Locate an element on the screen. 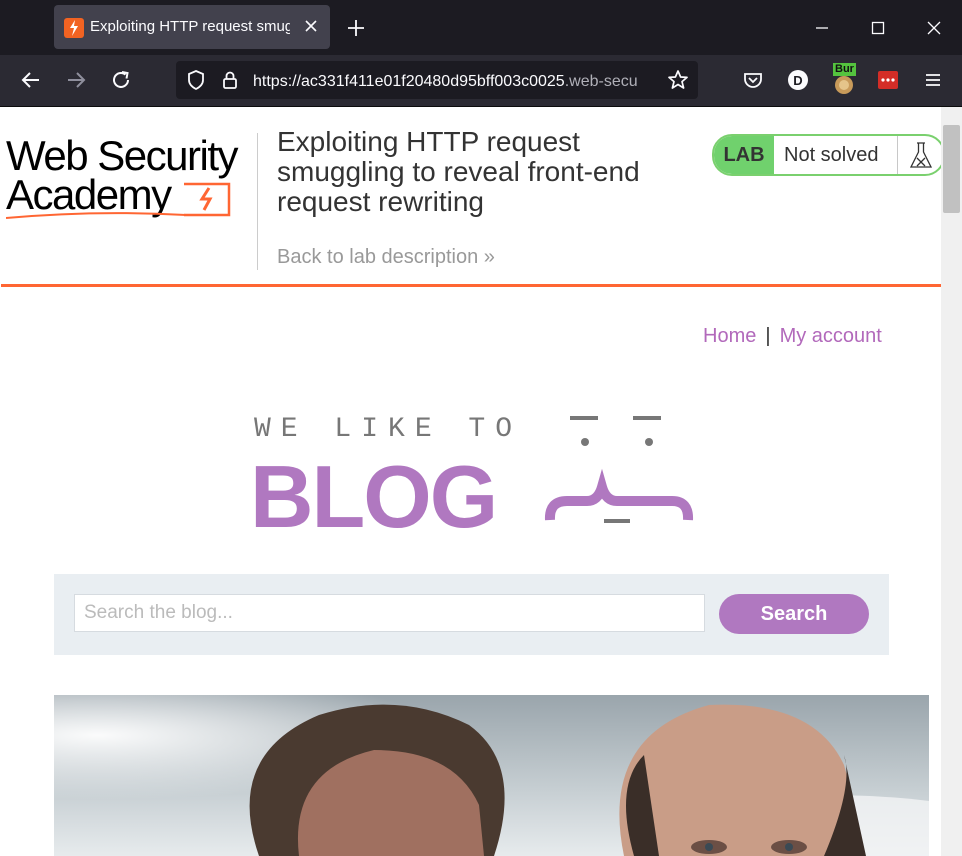  flask-icon is located at coordinates (919, 155).